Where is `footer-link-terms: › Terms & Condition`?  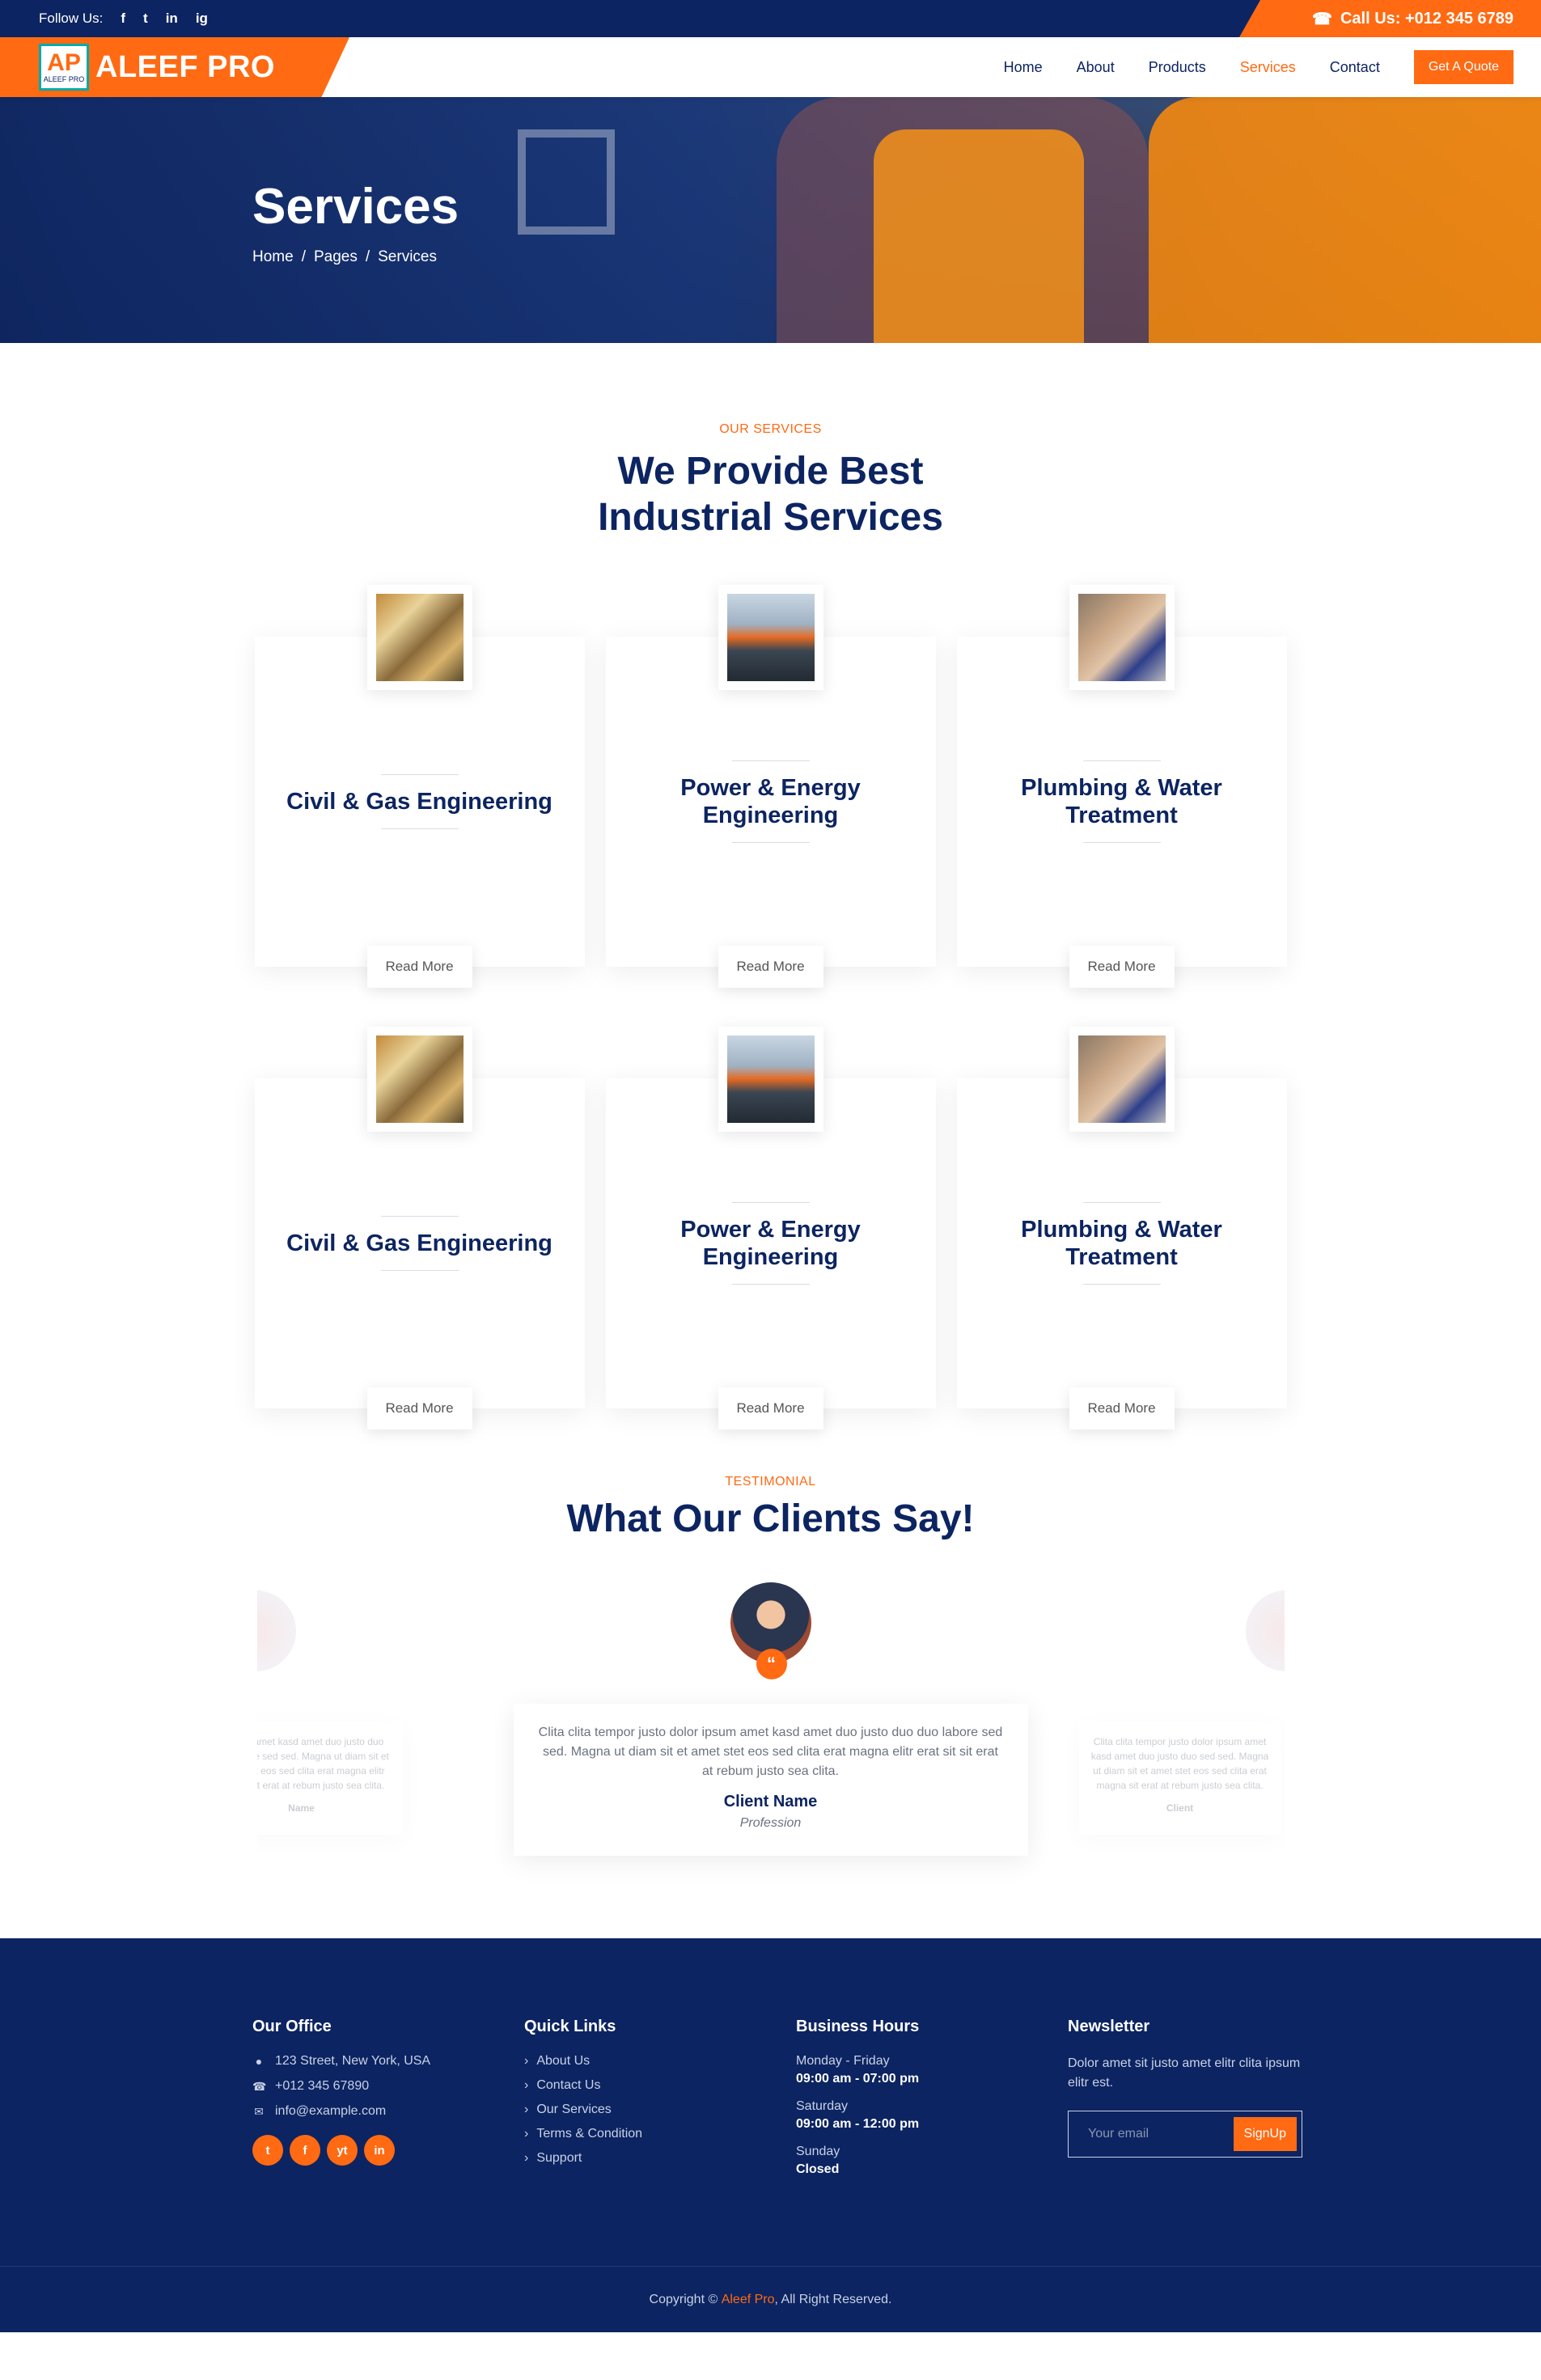 footer-link-terms: › Terms & Condition is located at coordinates (660, 2134).